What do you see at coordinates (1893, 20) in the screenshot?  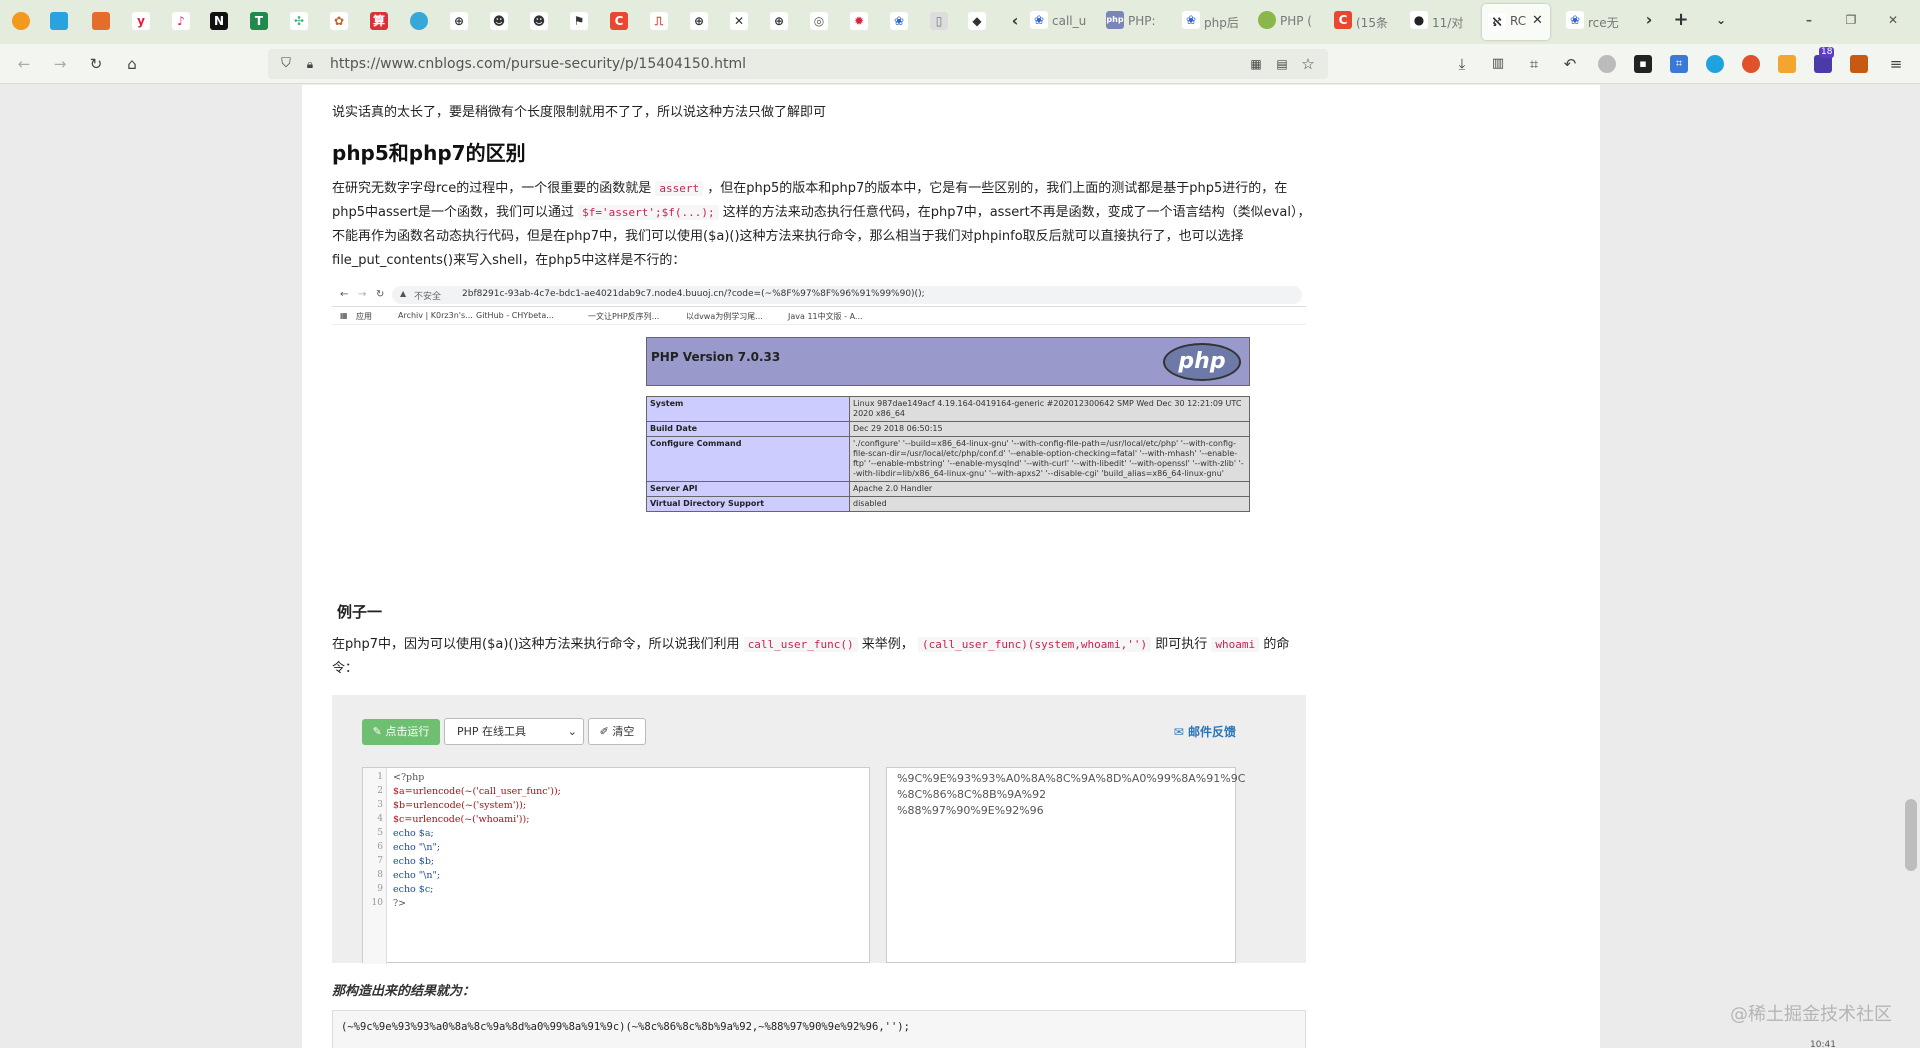 I see `close-window-icon: ✕` at bounding box center [1893, 20].